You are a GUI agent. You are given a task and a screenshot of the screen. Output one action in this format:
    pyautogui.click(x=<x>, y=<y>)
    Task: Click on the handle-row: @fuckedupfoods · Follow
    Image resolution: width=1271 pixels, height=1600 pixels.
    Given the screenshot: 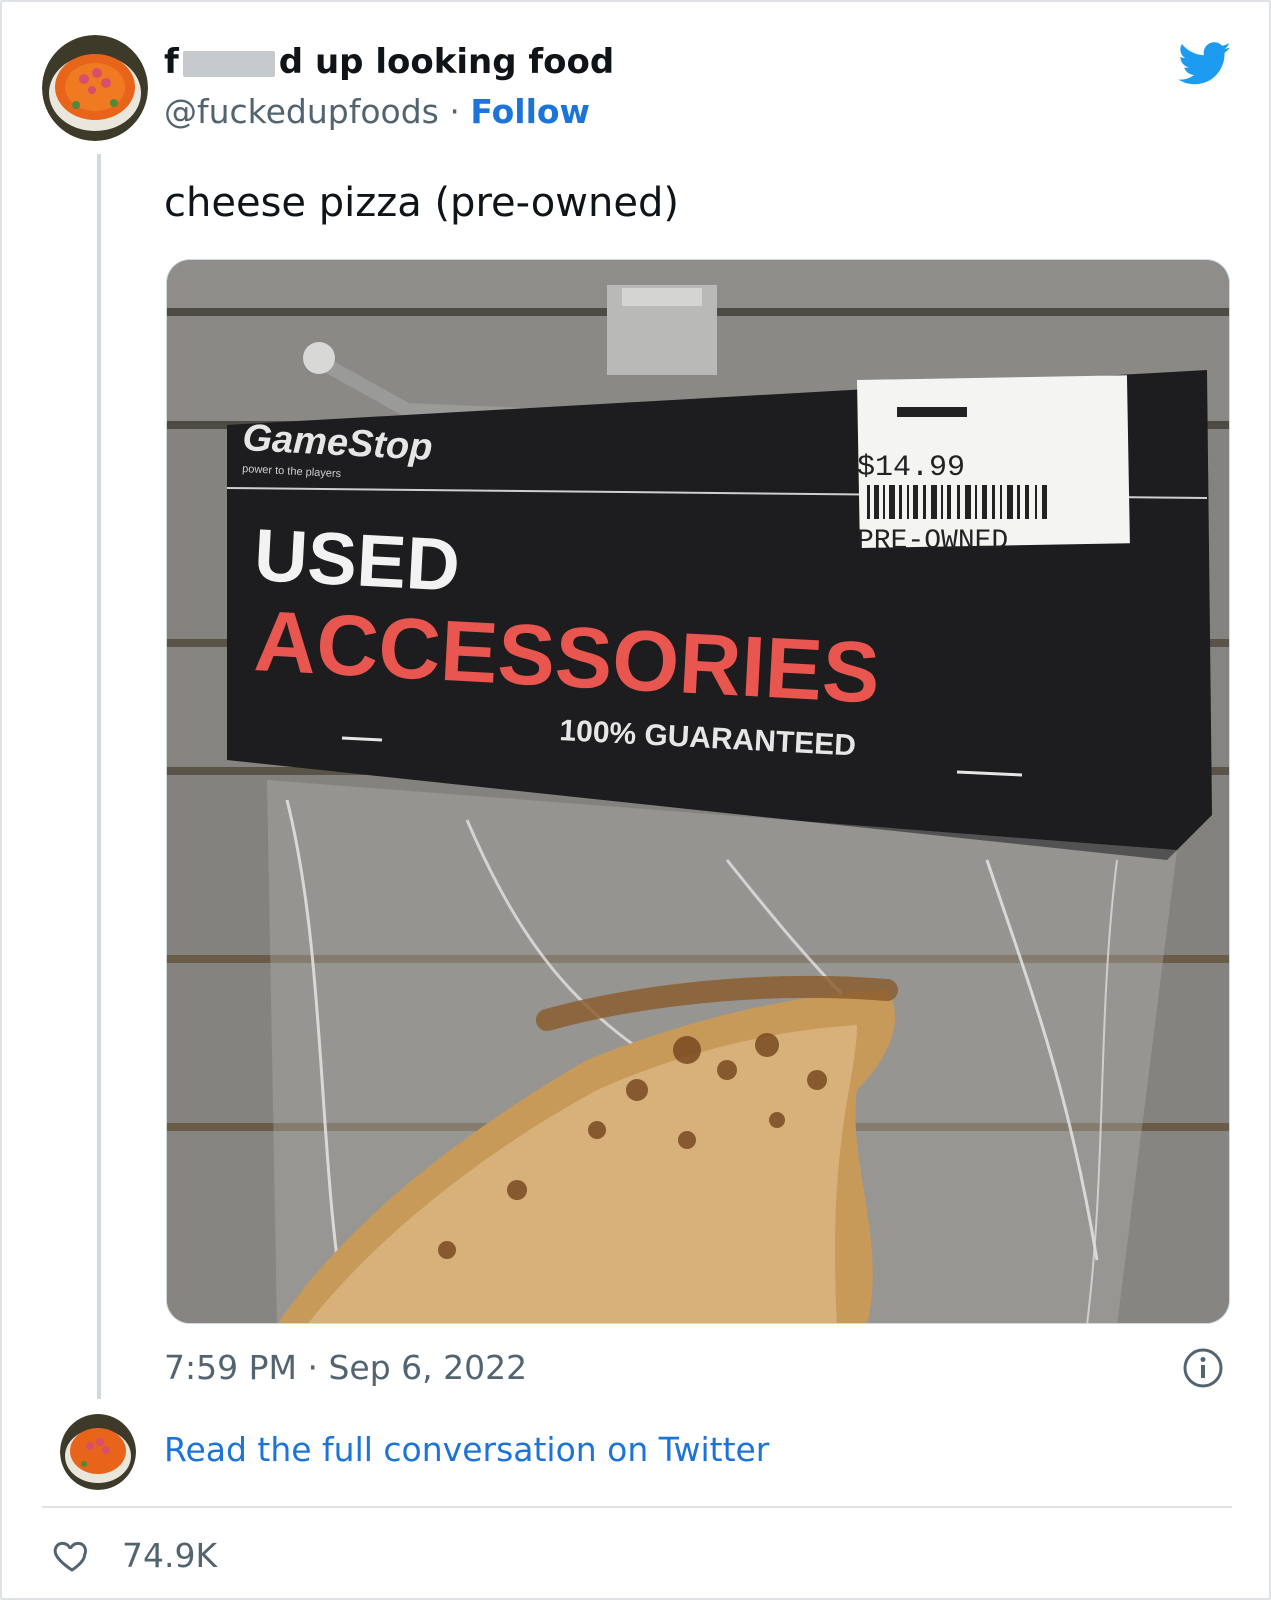 What is the action you would take?
    pyautogui.click(x=377, y=111)
    